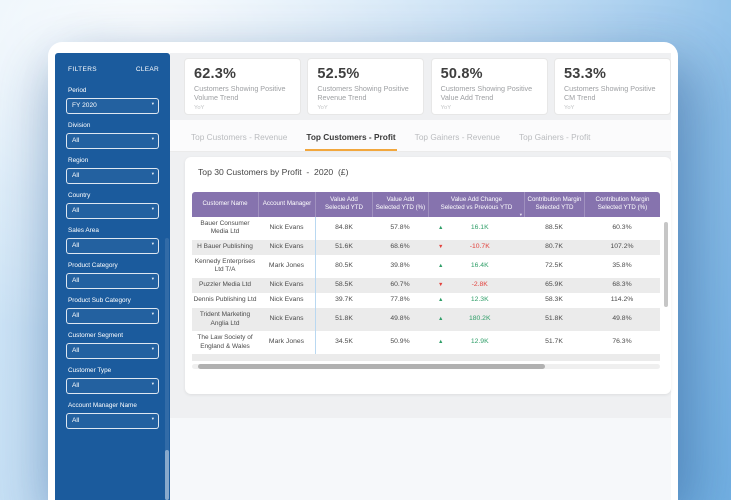 This screenshot has width=731, height=500. What do you see at coordinates (400, 265) in the screenshot?
I see `cell-value-add-pct: 39.8%` at bounding box center [400, 265].